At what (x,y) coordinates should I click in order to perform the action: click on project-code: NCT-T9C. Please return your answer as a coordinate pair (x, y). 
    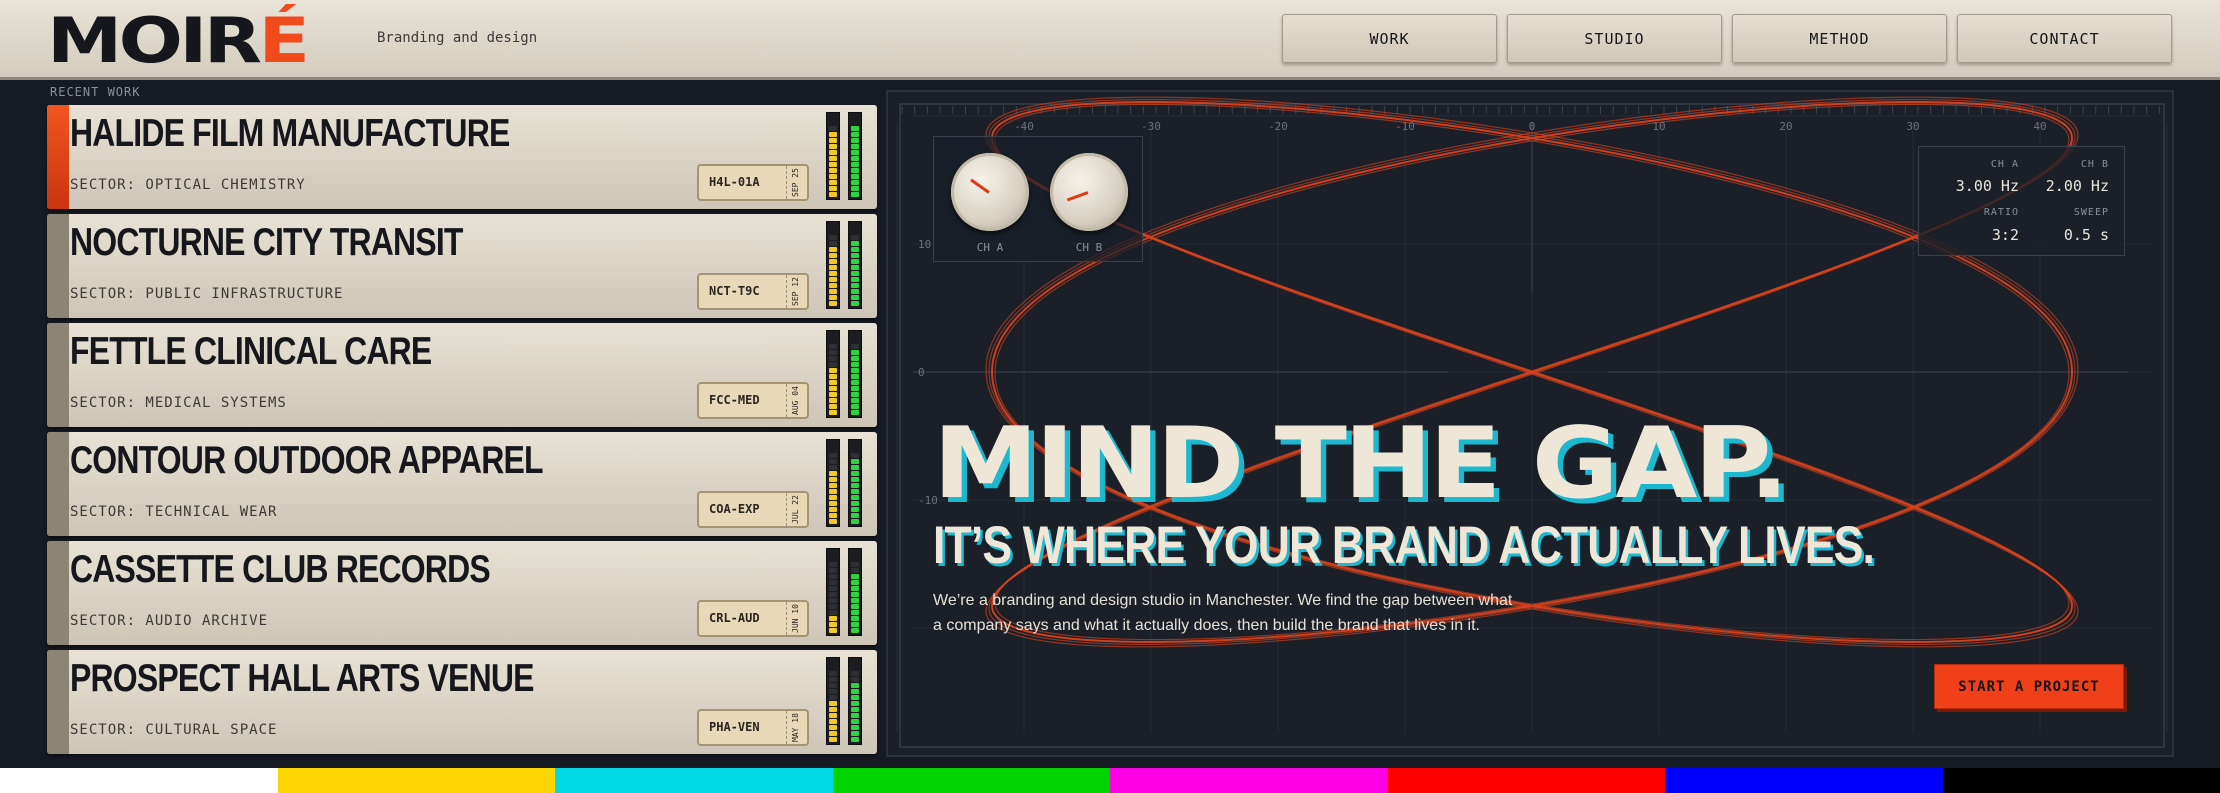
    Looking at the image, I should click on (734, 291).